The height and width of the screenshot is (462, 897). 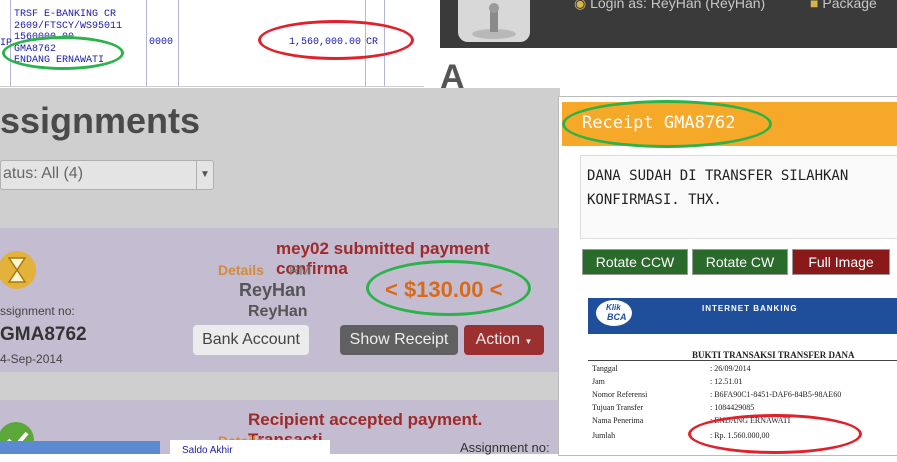 I want to click on assignment-number: GMA8762, so click(x=43, y=334).